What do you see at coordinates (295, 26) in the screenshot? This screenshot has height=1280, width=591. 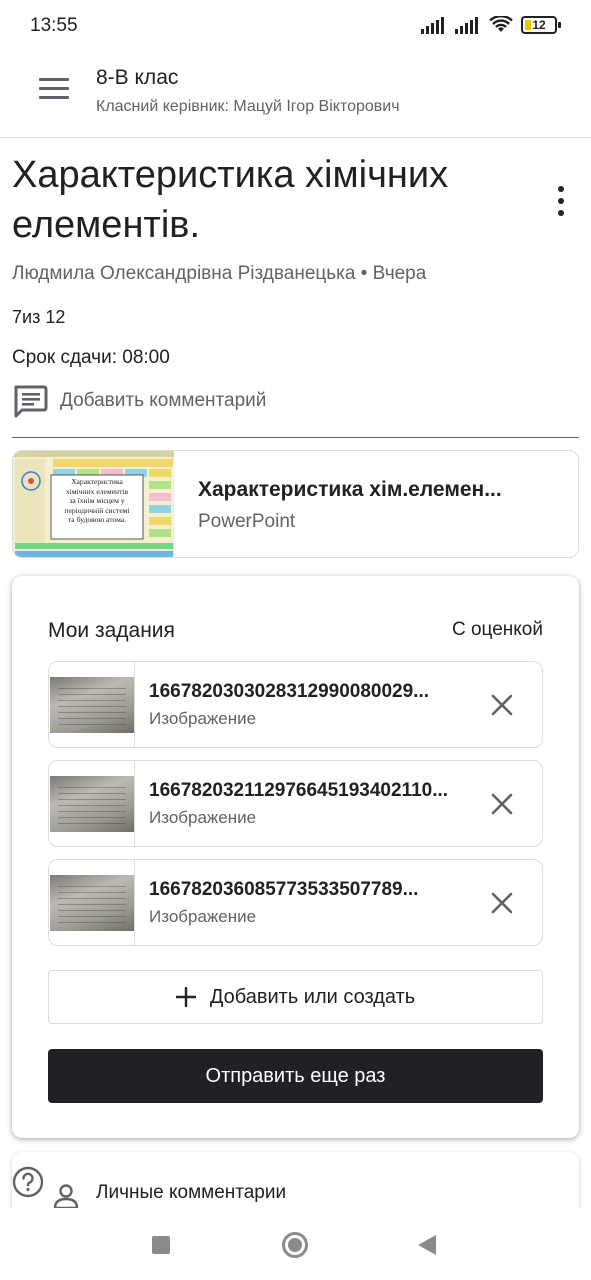 I see `status-bar: 13:55 12` at bounding box center [295, 26].